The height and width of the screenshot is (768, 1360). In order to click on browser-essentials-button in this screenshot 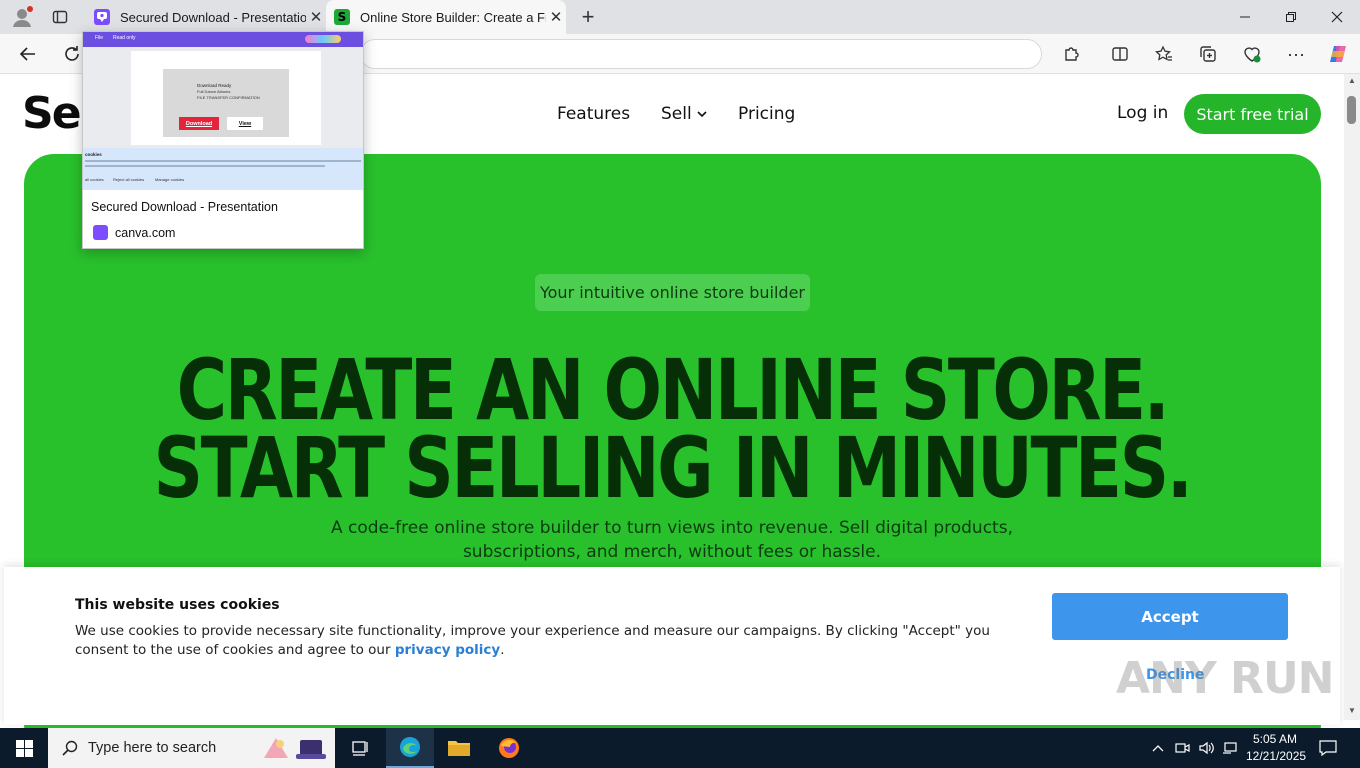, I will do `click(1252, 54)`.